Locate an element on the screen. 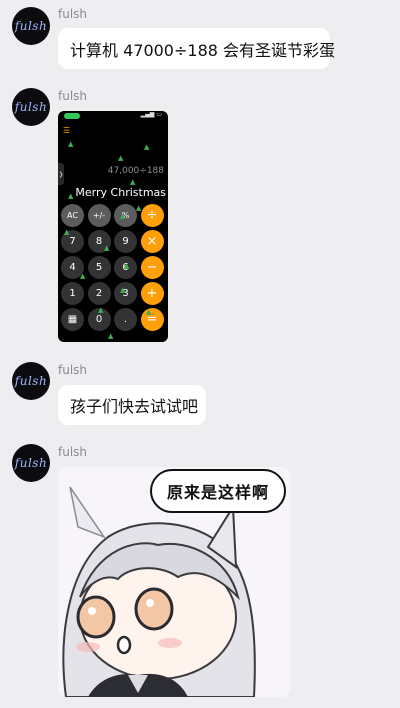 The image size is (400, 708). calc-key: % is located at coordinates (125, 215).